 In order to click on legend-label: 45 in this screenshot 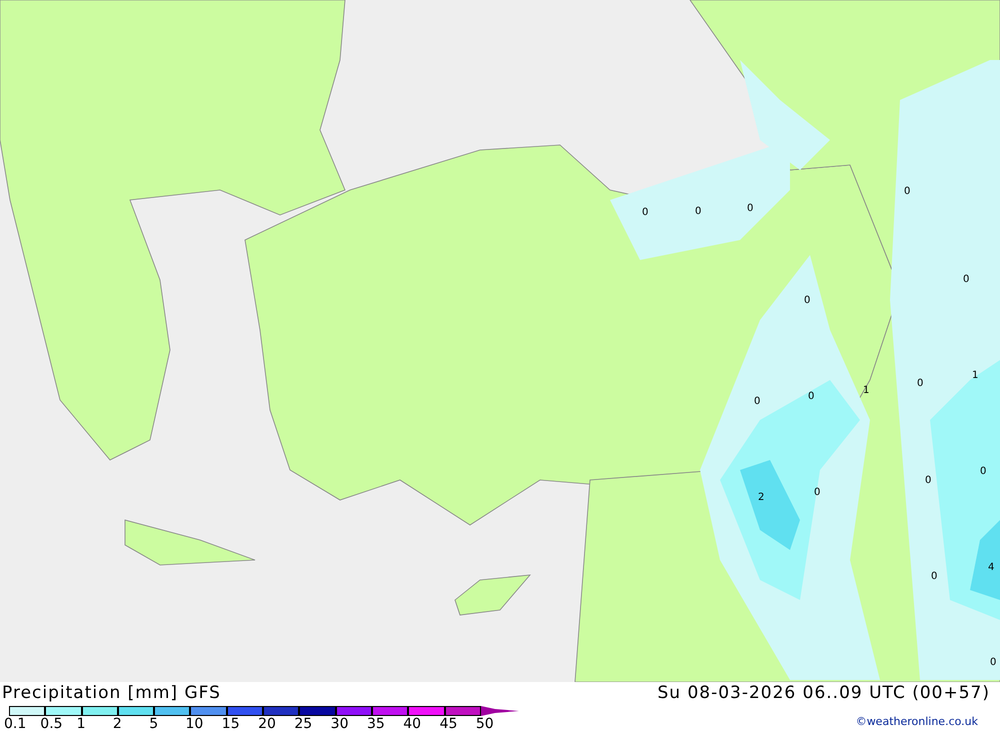, I will do `click(449, 724)`.